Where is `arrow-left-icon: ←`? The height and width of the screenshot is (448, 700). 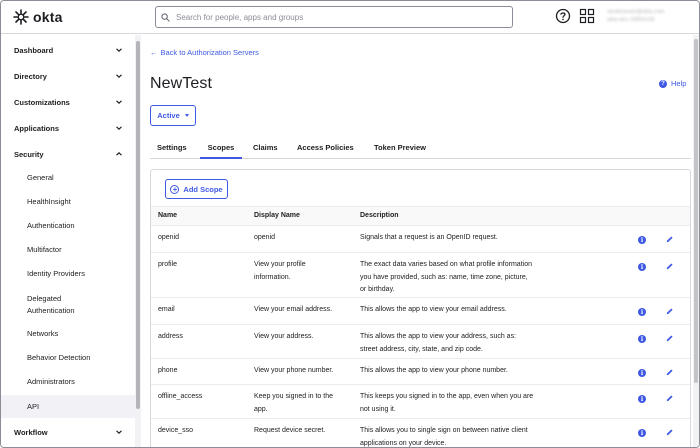
arrow-left-icon: ← is located at coordinates (154, 52).